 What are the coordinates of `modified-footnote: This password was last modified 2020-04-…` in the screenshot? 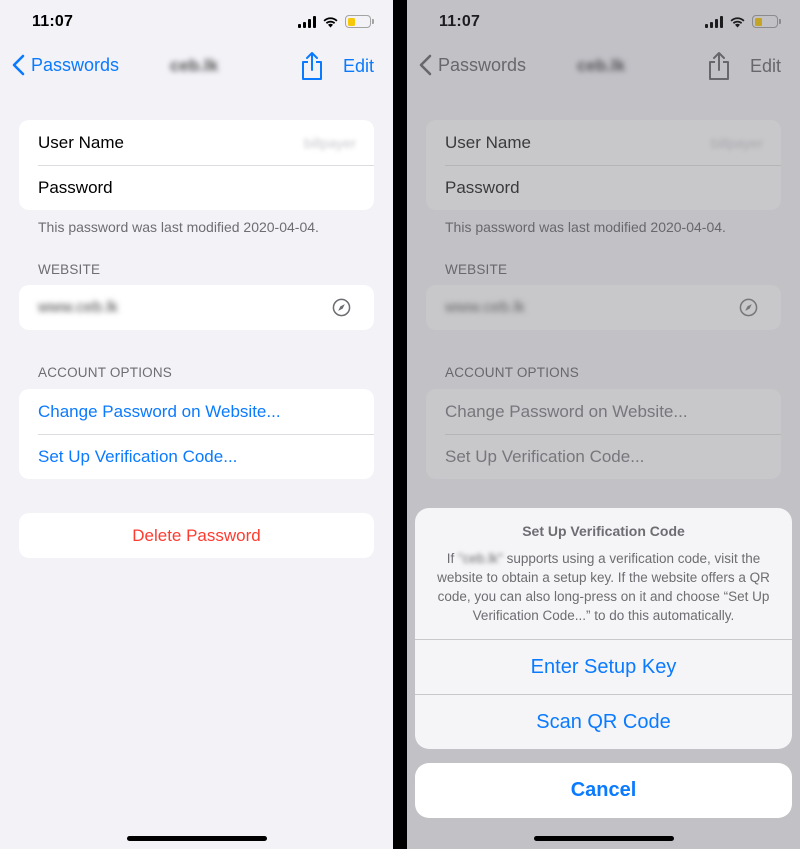 It's located at (178, 227).